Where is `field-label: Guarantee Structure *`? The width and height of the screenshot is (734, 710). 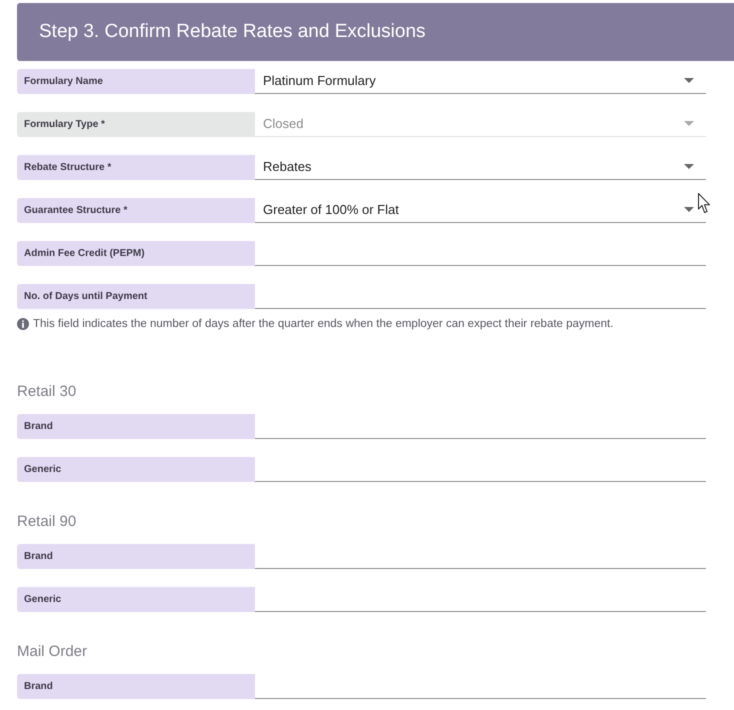
field-label: Guarantee Structure * is located at coordinates (136, 210).